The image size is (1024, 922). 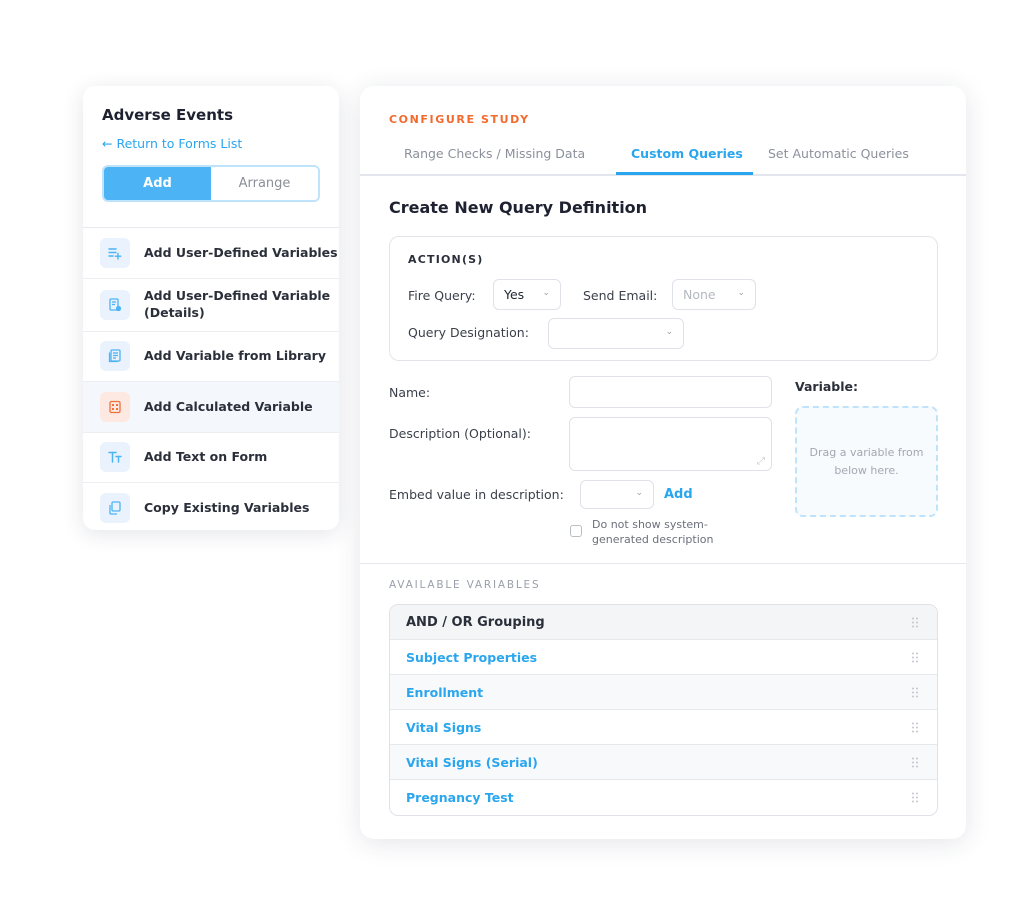 I want to click on mode-toggle: Add Arrange, so click(x=211, y=183).